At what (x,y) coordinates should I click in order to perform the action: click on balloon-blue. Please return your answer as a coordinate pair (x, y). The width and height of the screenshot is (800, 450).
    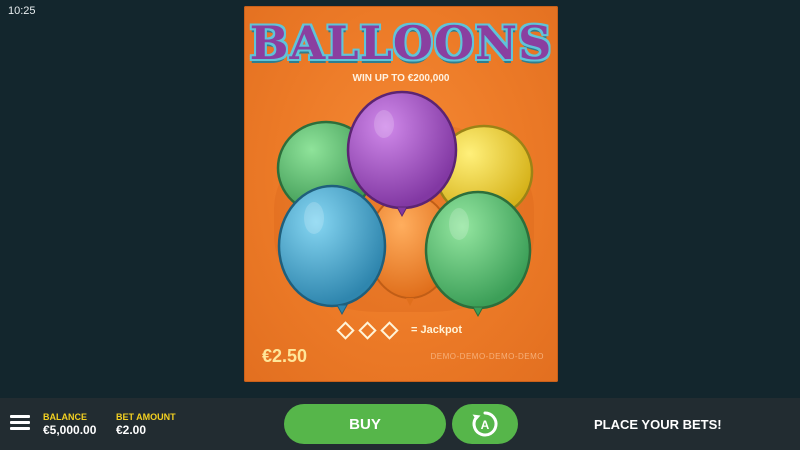
    Looking at the image, I should click on (332, 250).